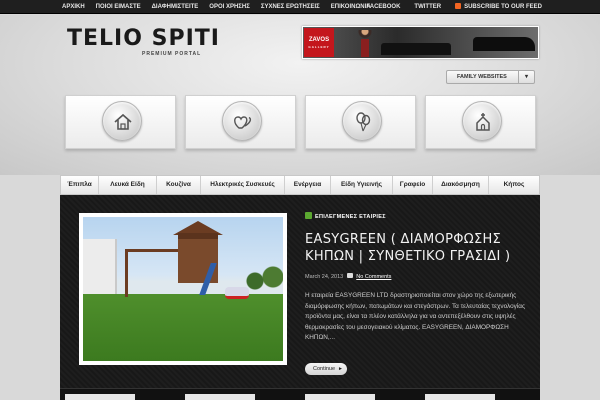 The height and width of the screenshot is (400, 600). I want to click on site-tagline: PREMIUM PORTAL, so click(172, 54).